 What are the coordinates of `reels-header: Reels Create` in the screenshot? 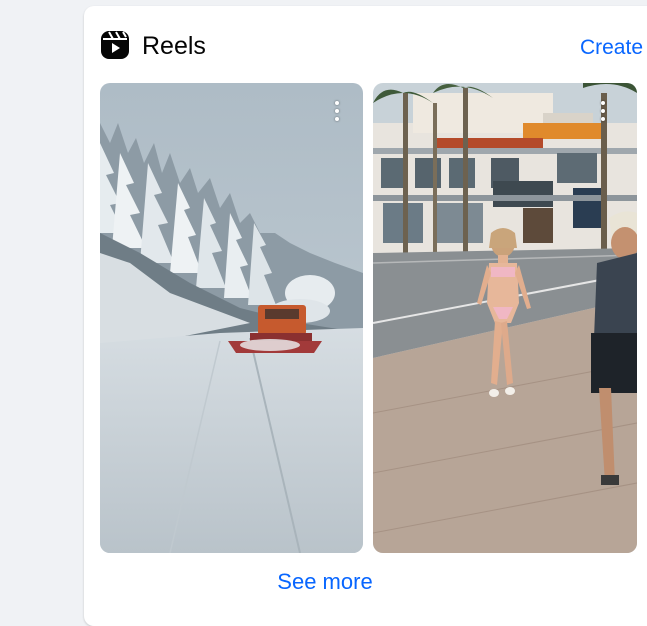 It's located at (373, 46).